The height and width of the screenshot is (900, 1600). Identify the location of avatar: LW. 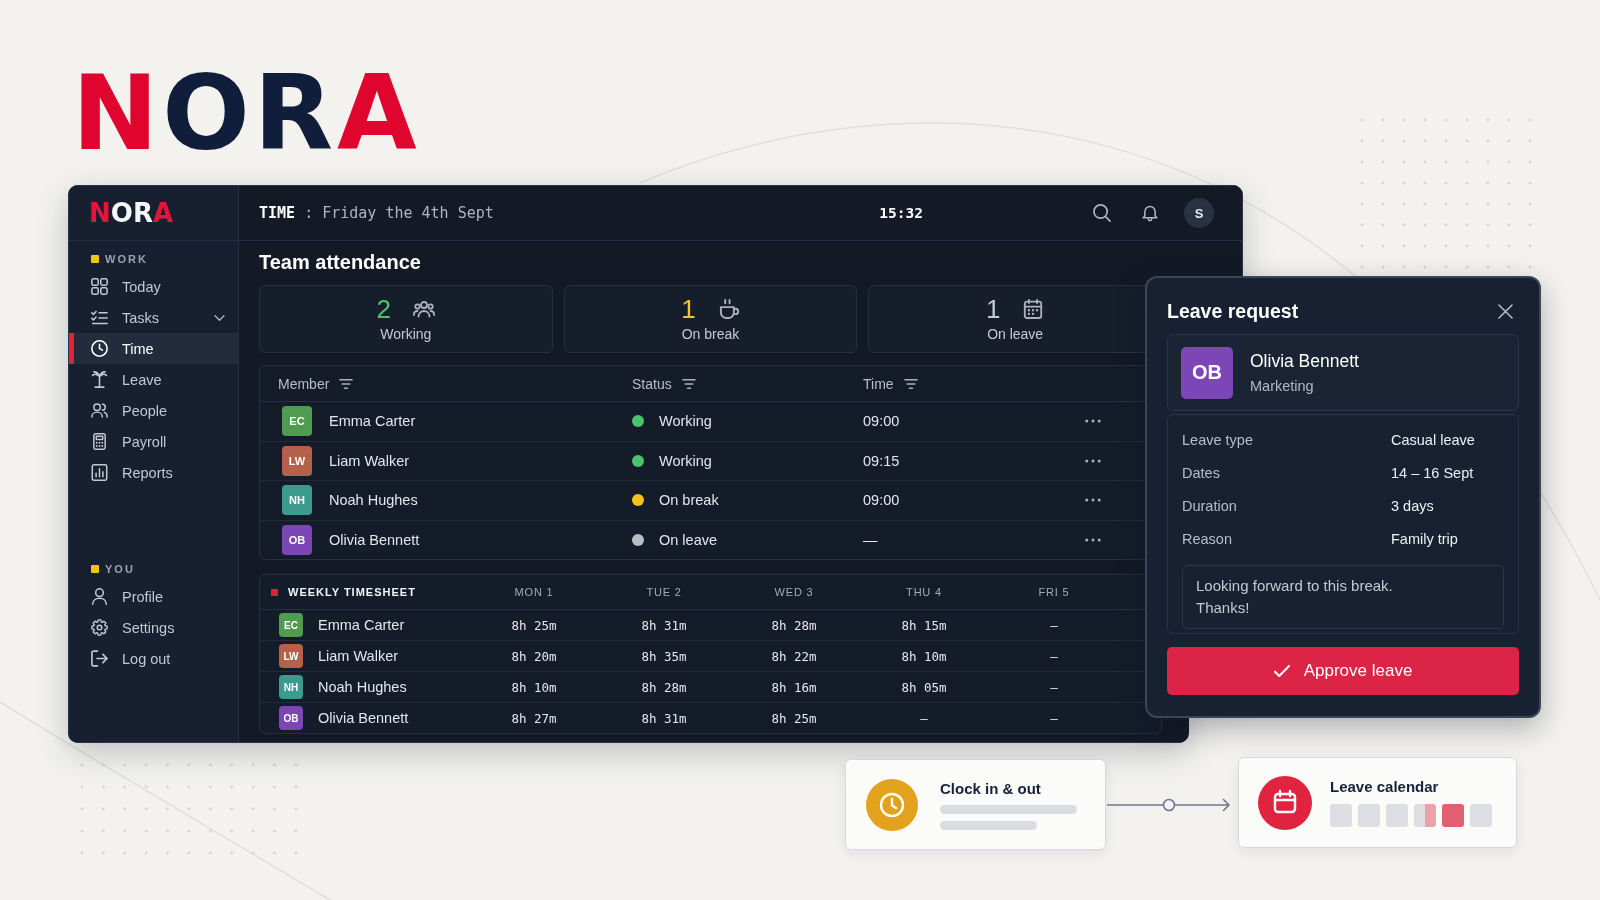
(291, 656).